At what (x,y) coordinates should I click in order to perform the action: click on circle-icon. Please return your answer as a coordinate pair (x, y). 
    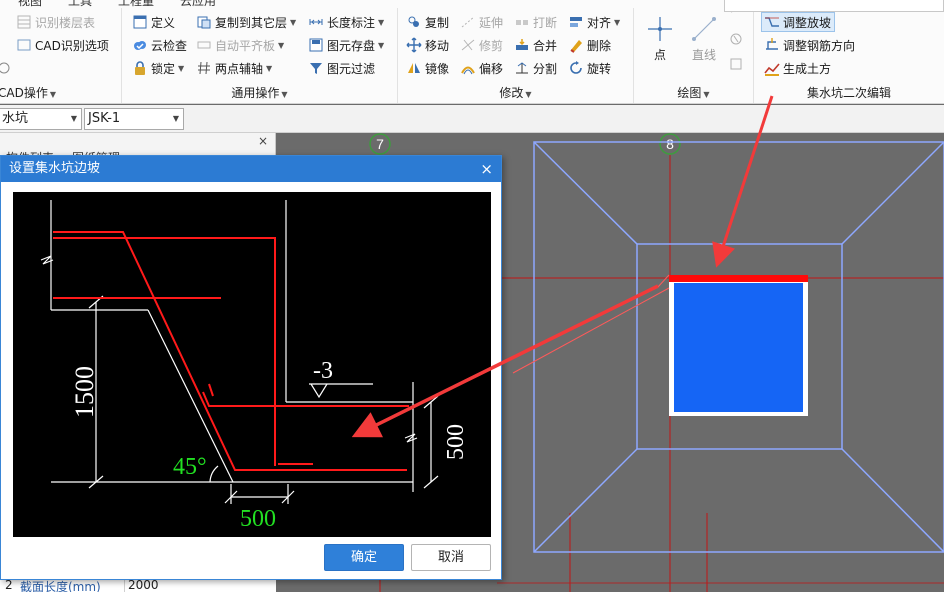
    Looking at the image, I should click on (6, 68).